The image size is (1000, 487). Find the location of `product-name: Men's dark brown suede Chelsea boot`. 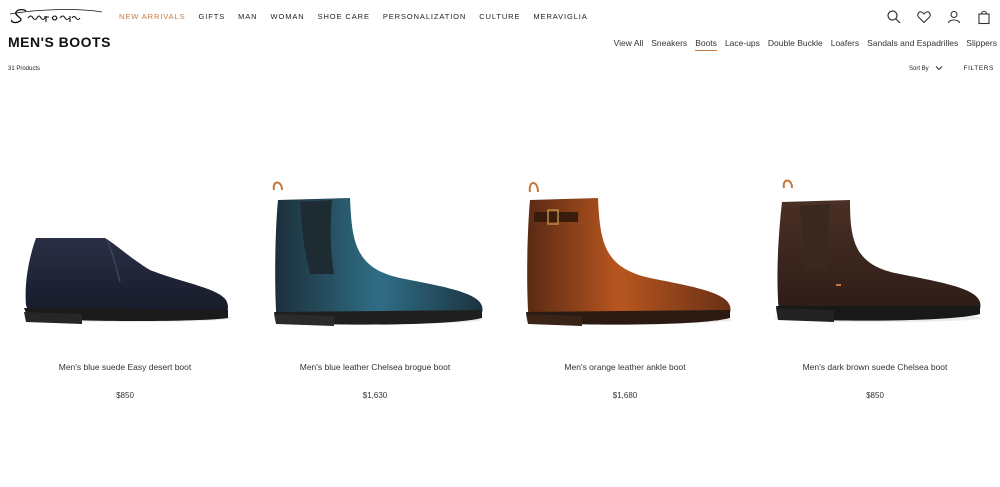

product-name: Men's dark brown suede Chelsea boot is located at coordinates (875, 367).